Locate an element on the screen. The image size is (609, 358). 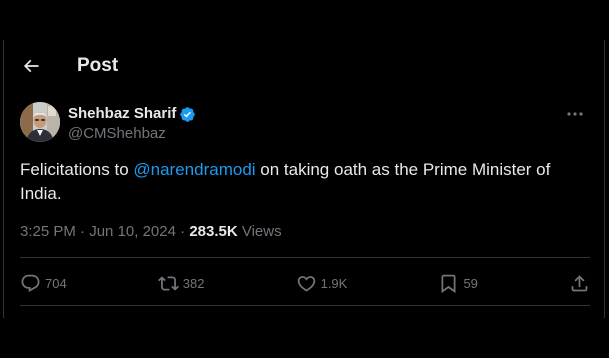
avatar is located at coordinates (40, 122).